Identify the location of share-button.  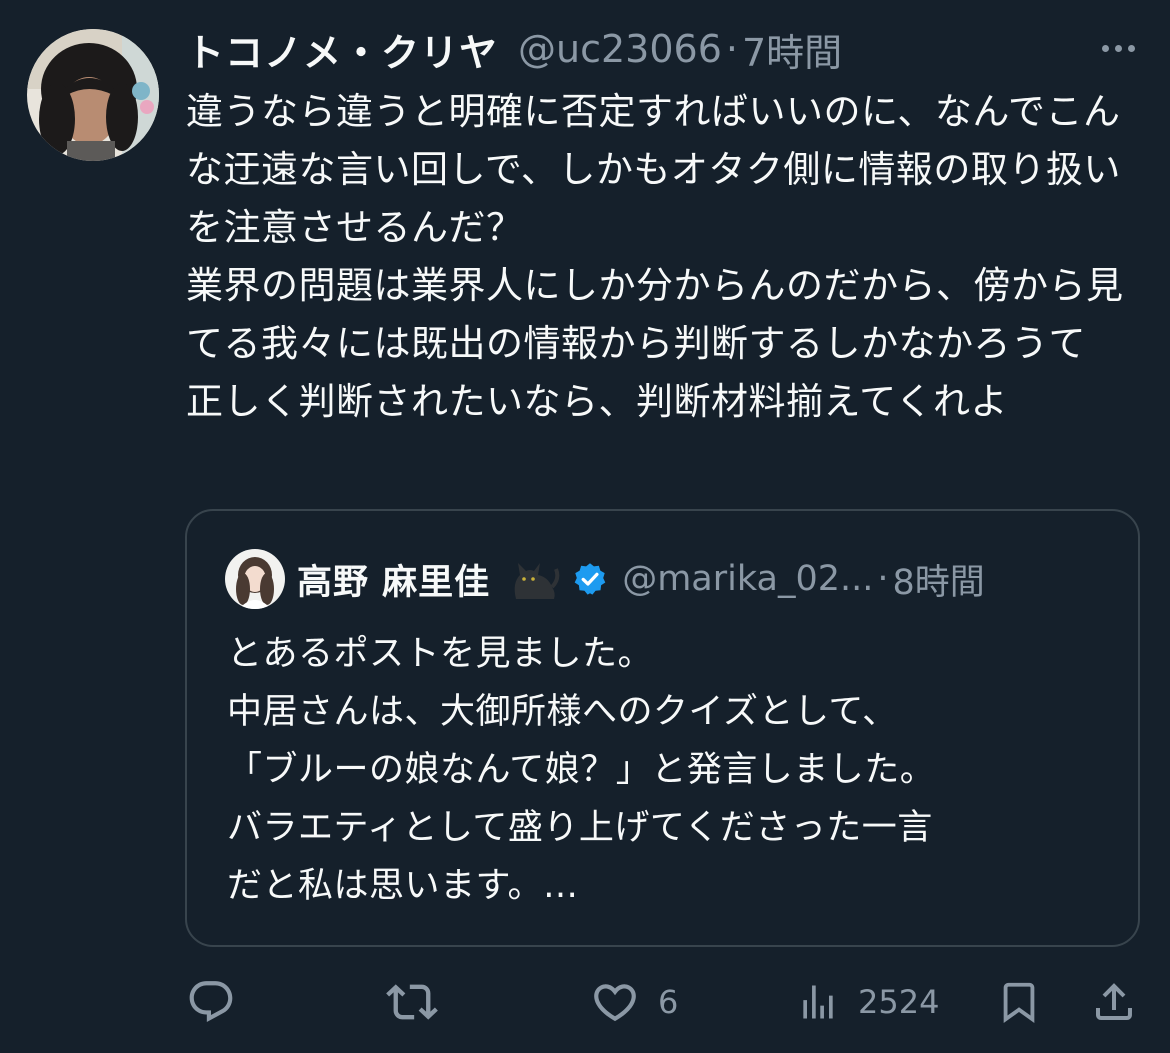
(1114, 1002).